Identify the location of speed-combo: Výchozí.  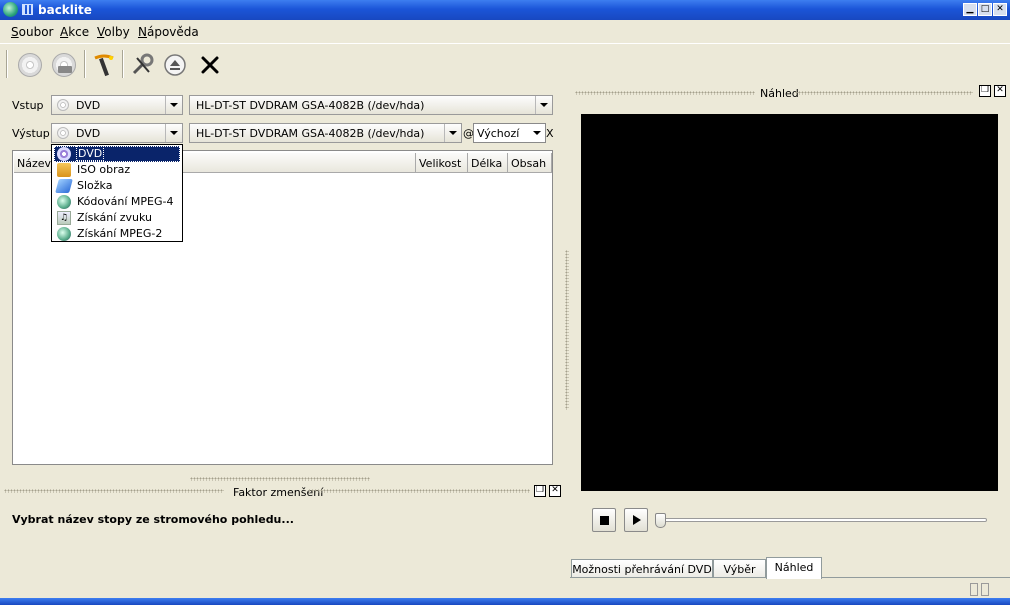
(509, 133).